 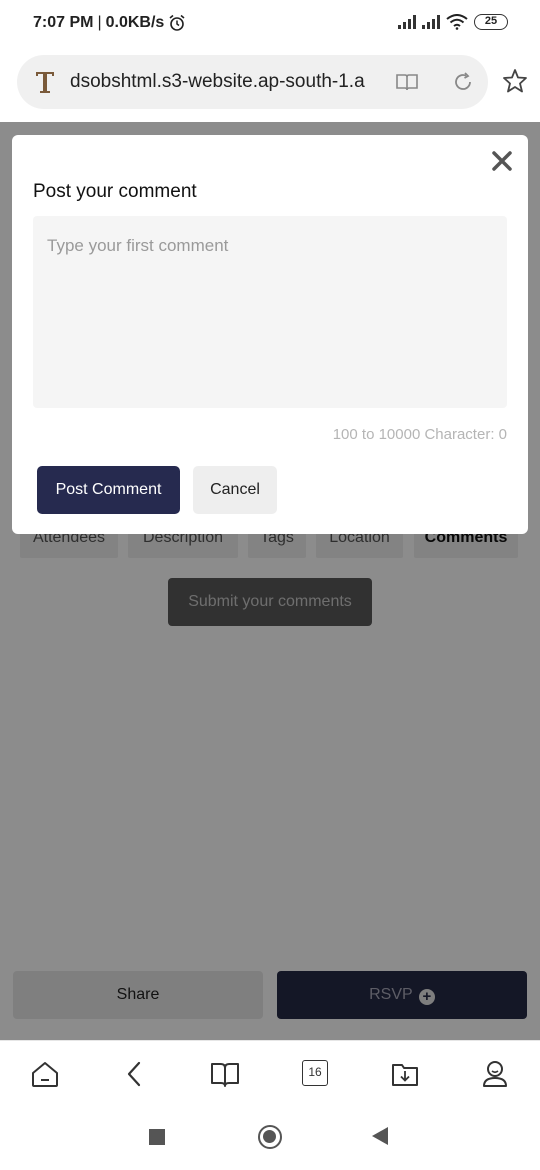 What do you see at coordinates (495, 1074) in the screenshot?
I see `profile-icon` at bounding box center [495, 1074].